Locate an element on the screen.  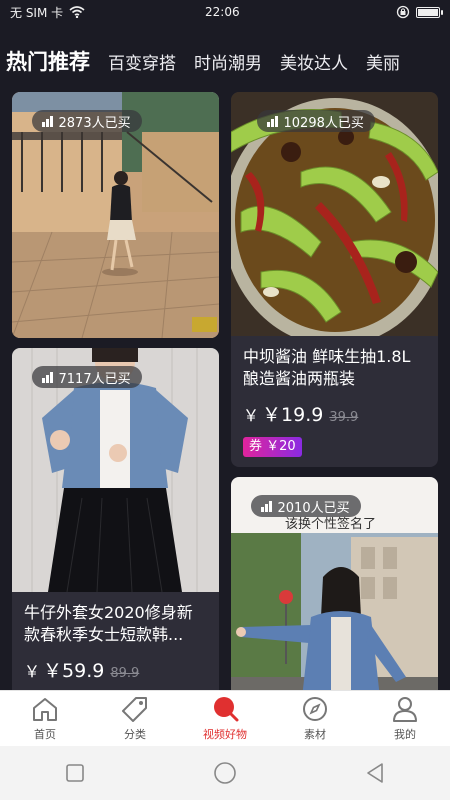
product-price: ￥ ￥19.9 is located at coordinates (283, 415).